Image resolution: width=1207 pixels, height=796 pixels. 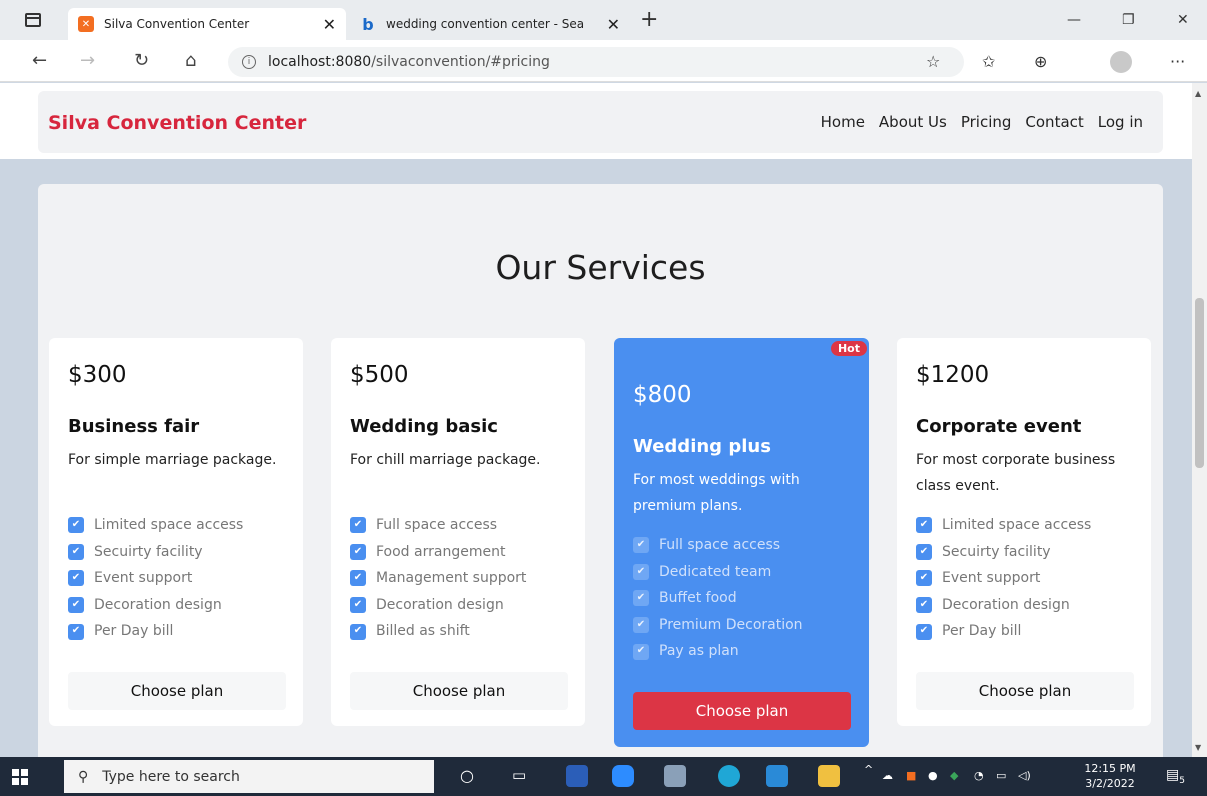 What do you see at coordinates (1177, 61) in the screenshot?
I see `settings-more-icon: ···` at bounding box center [1177, 61].